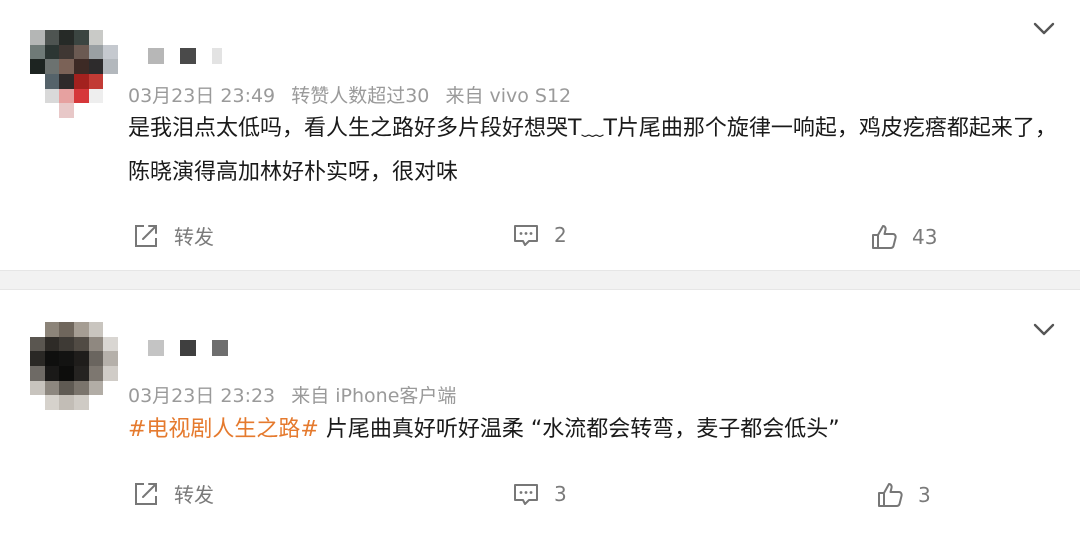 The height and width of the screenshot is (534, 1080). What do you see at coordinates (540, 280) in the screenshot?
I see `divider` at bounding box center [540, 280].